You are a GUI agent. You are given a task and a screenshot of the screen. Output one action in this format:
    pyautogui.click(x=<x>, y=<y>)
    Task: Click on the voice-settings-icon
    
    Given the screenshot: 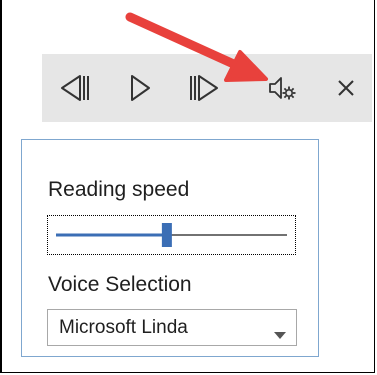 What is the action you would take?
    pyautogui.click(x=282, y=88)
    